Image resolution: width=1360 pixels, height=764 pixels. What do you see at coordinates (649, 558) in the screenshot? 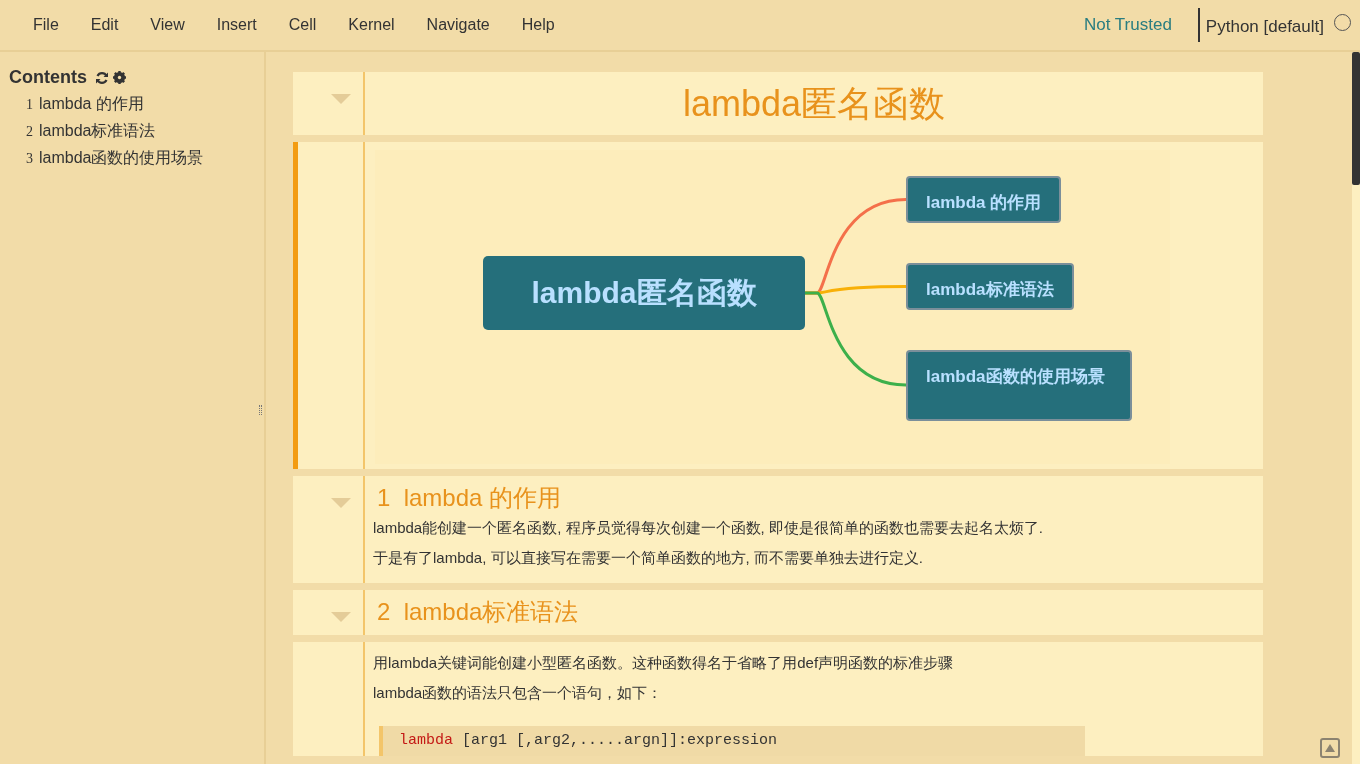
I see `paragraph: 于是有了lambda, 可以直接写在需要一个简单函数的地方, 而不需要单独去进行定义.` at bounding box center [649, 558].